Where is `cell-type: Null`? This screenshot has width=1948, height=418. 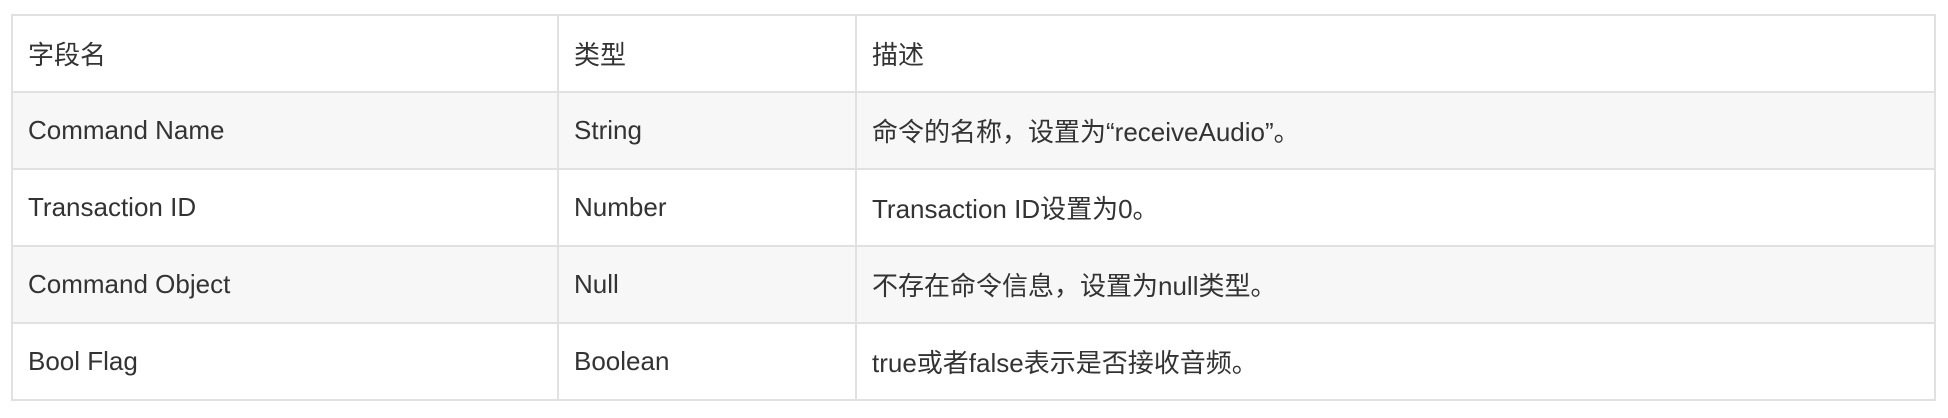
cell-type: Null is located at coordinates (707, 284).